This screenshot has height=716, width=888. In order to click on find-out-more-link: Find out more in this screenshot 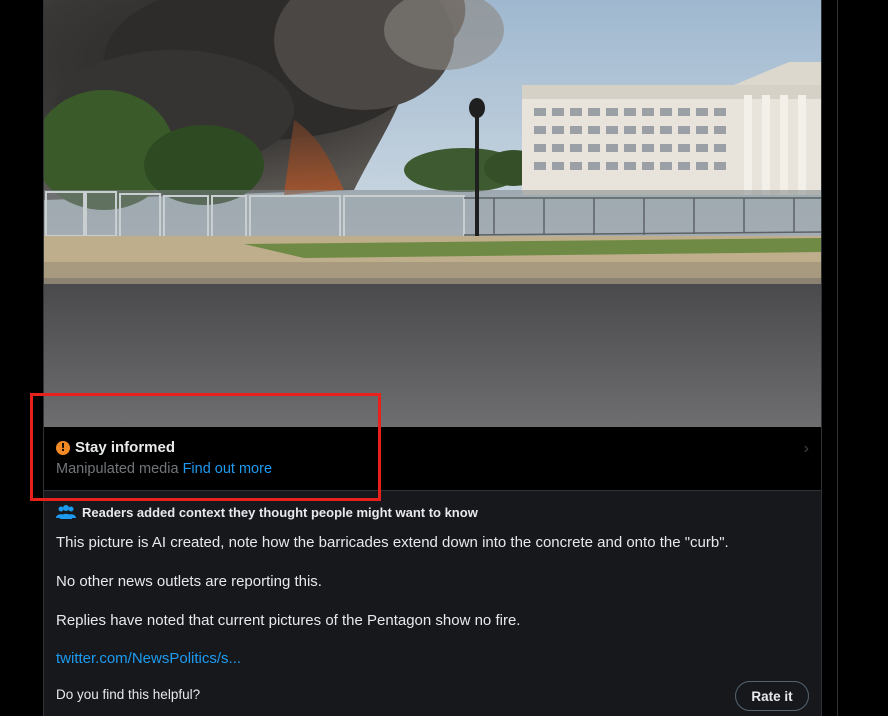, I will do `click(227, 469)`.